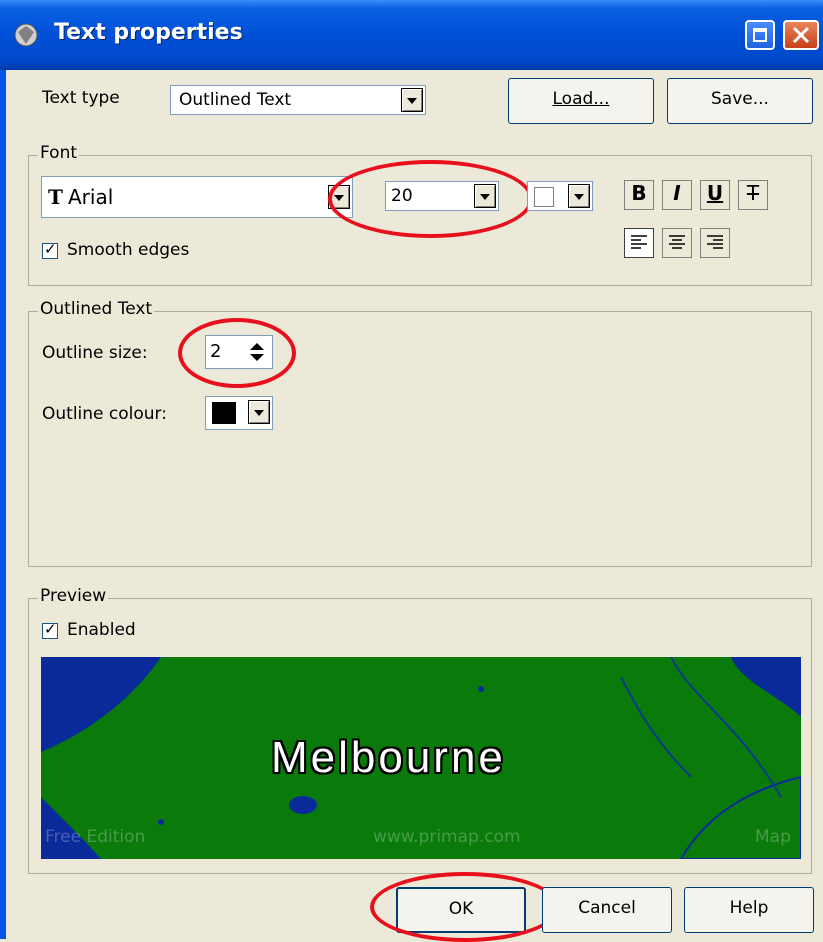  I want to click on preview-text: Melbourne, so click(388, 757).